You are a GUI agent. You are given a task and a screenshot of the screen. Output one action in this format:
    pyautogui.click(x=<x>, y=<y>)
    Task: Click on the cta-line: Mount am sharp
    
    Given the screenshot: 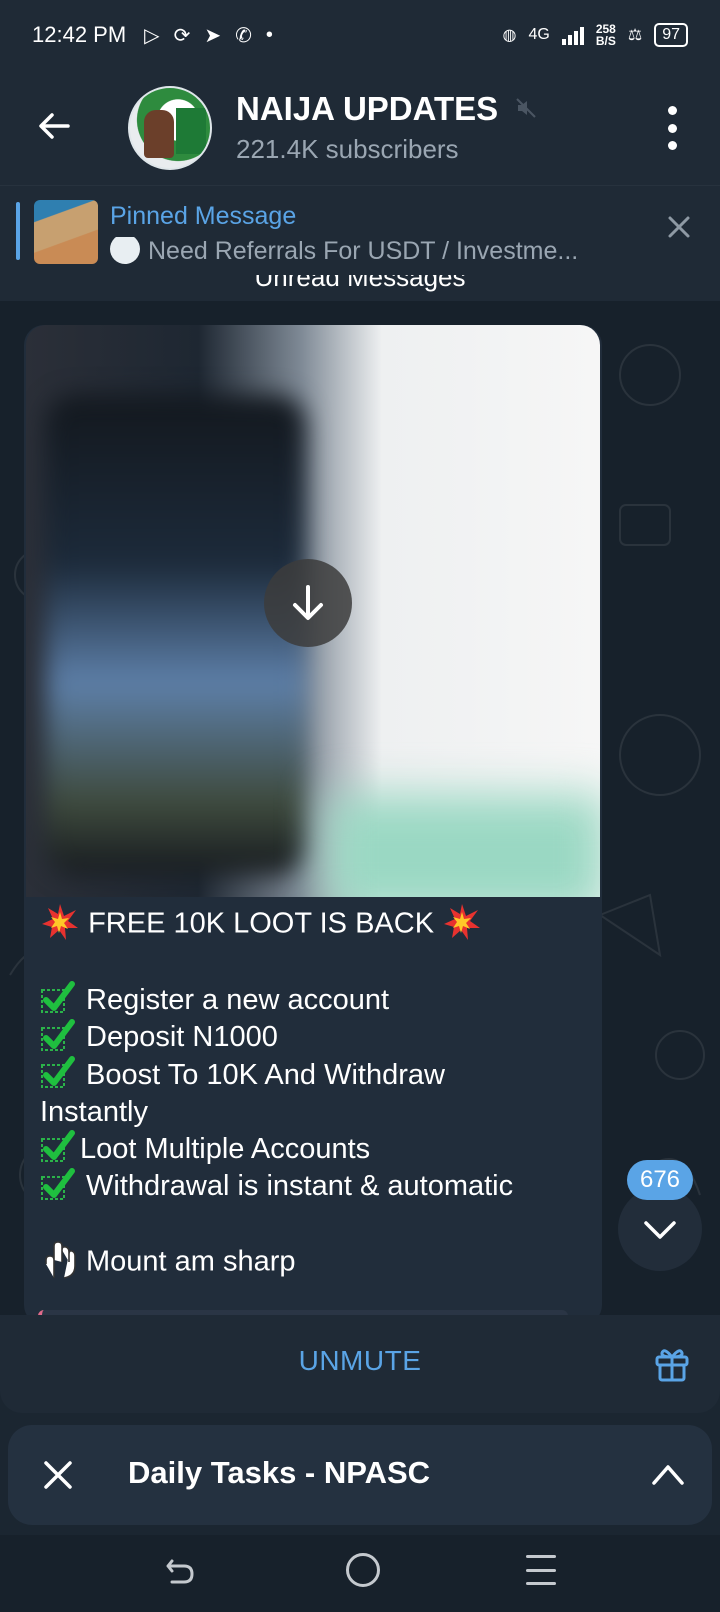 What is the action you would take?
    pyautogui.click(x=320, y=1261)
    